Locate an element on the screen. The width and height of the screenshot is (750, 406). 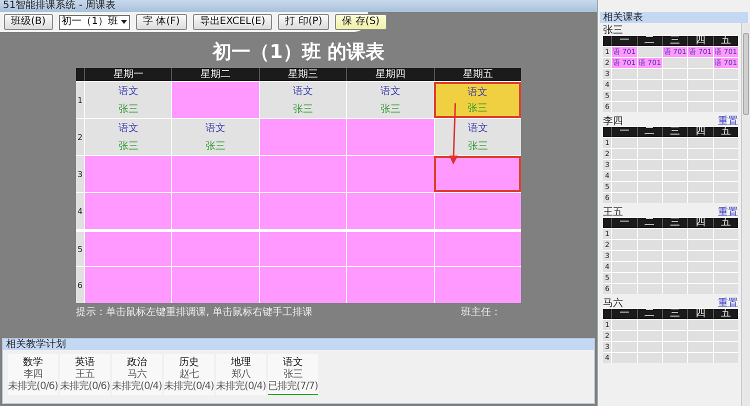
subject-text: 英语 is located at coordinates (85, 362).